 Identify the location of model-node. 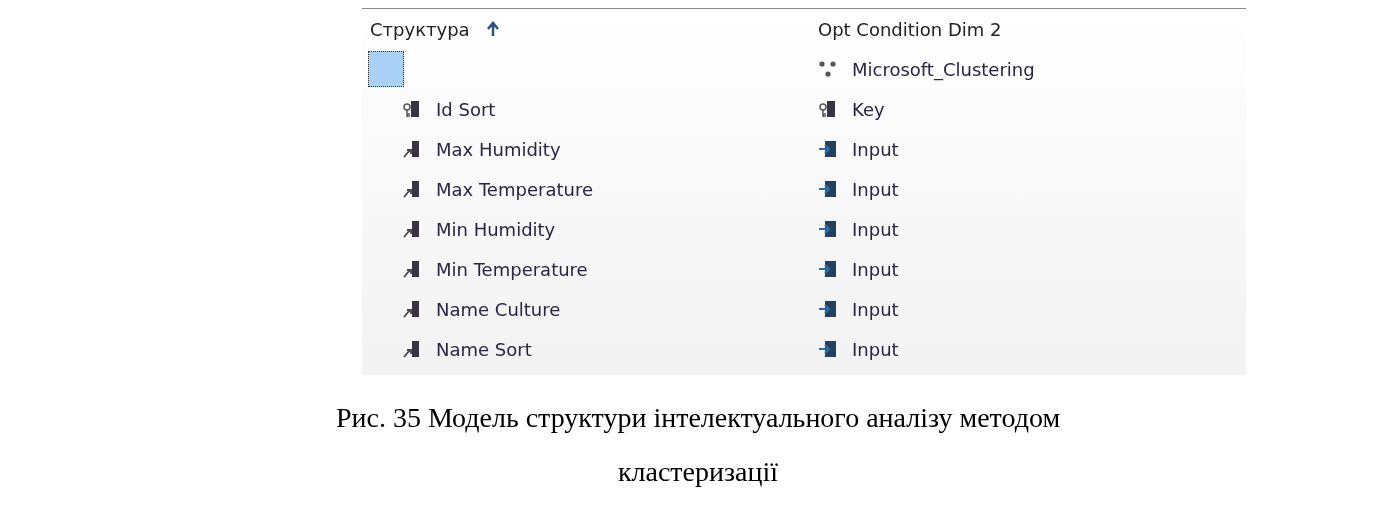
(386, 69).